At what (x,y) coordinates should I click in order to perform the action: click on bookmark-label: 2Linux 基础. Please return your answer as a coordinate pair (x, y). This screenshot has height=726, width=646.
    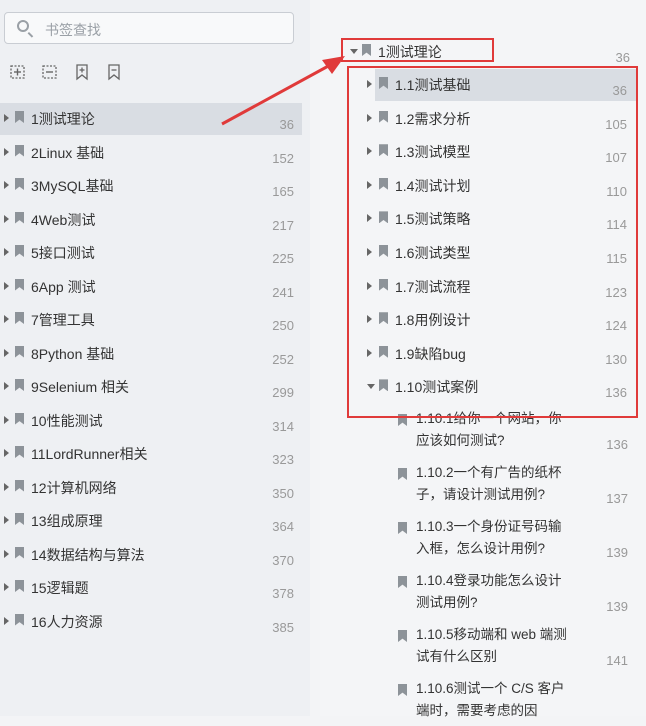
    Looking at the image, I should click on (68, 152).